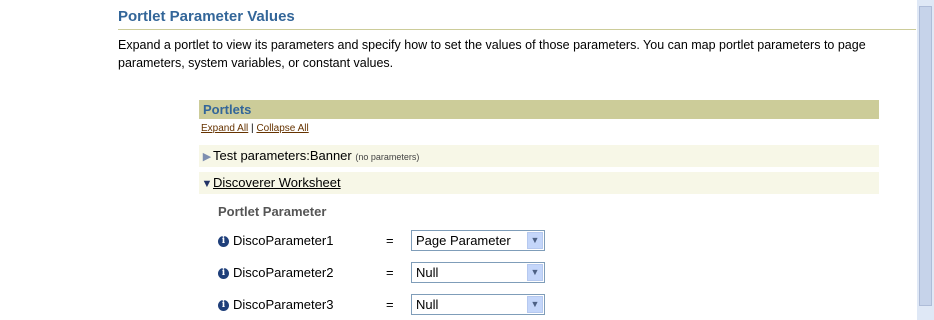  I want to click on expand-collapse-links: Expand All | Collapse All, so click(255, 128).